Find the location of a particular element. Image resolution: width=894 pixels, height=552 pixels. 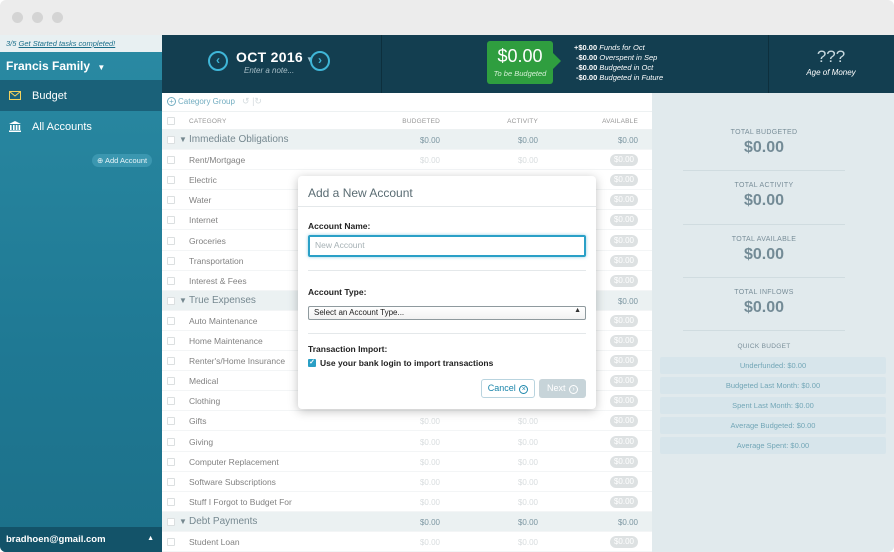

account-type-label: Account Type: is located at coordinates (337, 292).